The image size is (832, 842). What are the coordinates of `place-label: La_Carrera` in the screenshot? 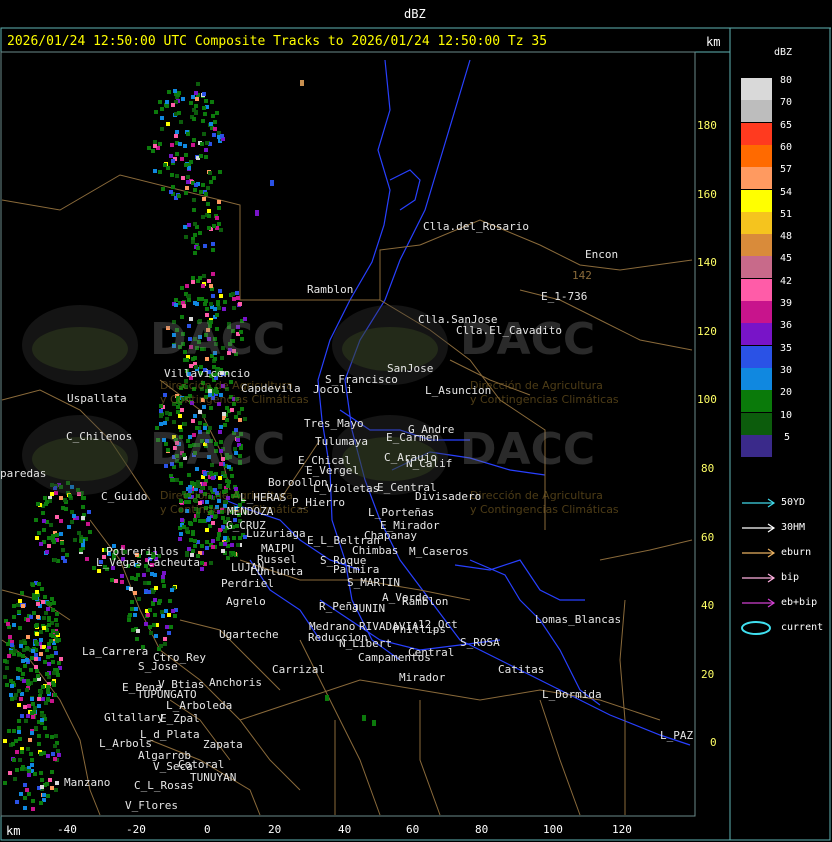 It's located at (115, 651).